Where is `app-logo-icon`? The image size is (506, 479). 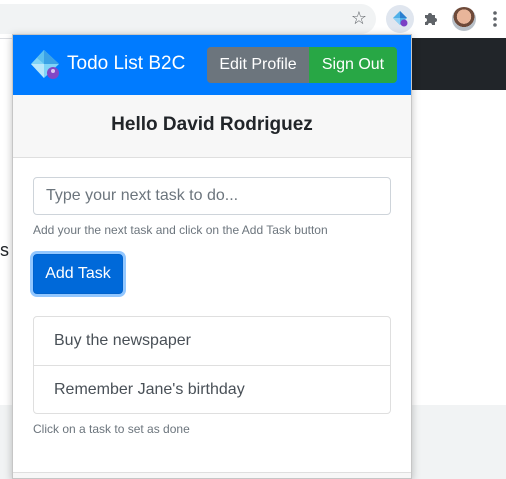
app-logo-icon is located at coordinates (45, 64).